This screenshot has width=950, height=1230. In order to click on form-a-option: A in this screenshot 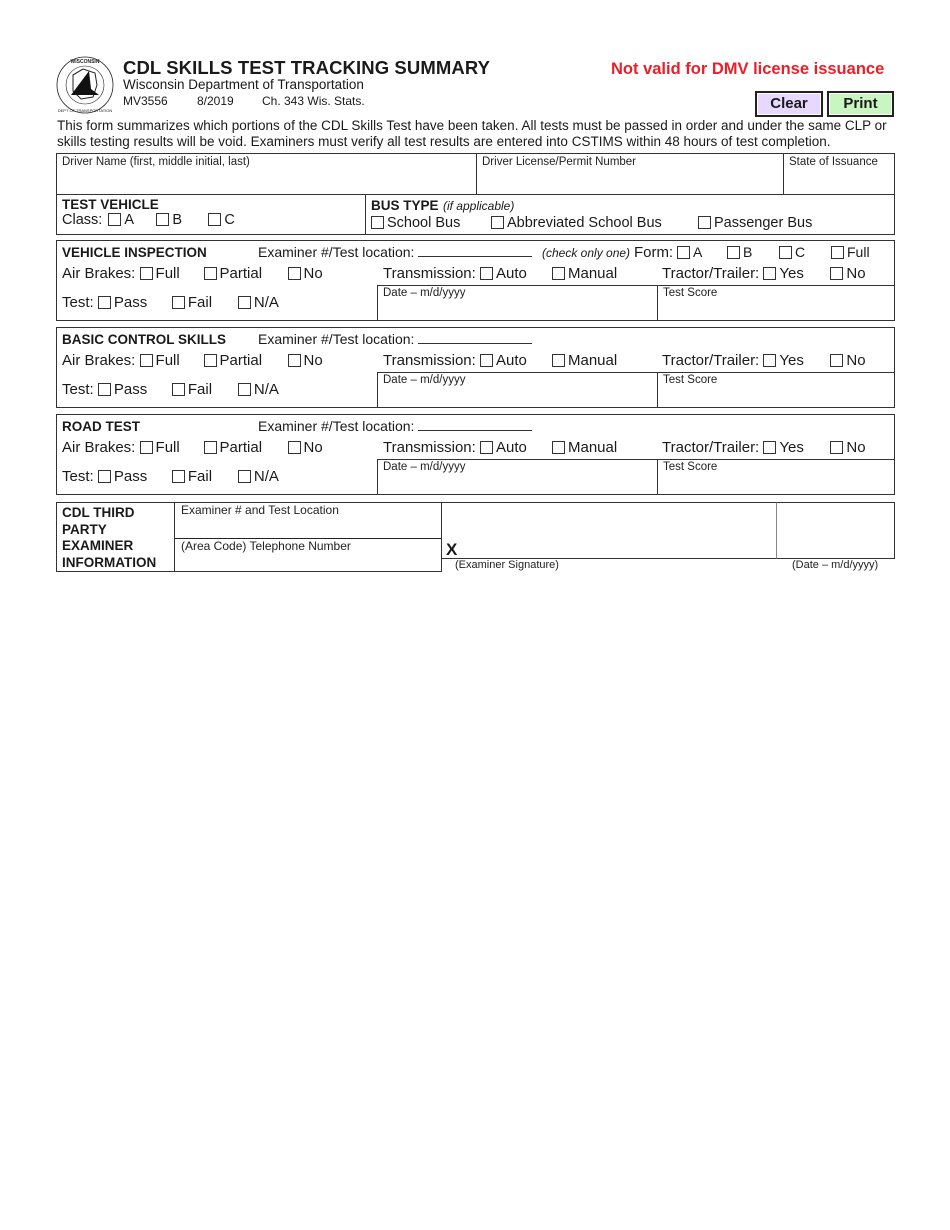, I will do `click(702, 252)`.